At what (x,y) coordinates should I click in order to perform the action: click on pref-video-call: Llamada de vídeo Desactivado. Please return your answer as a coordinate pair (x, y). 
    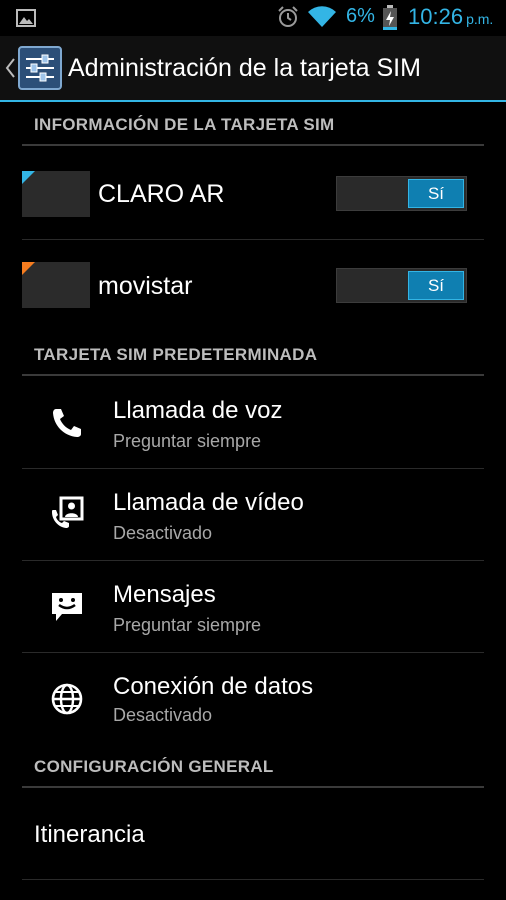
    Looking at the image, I should click on (253, 515).